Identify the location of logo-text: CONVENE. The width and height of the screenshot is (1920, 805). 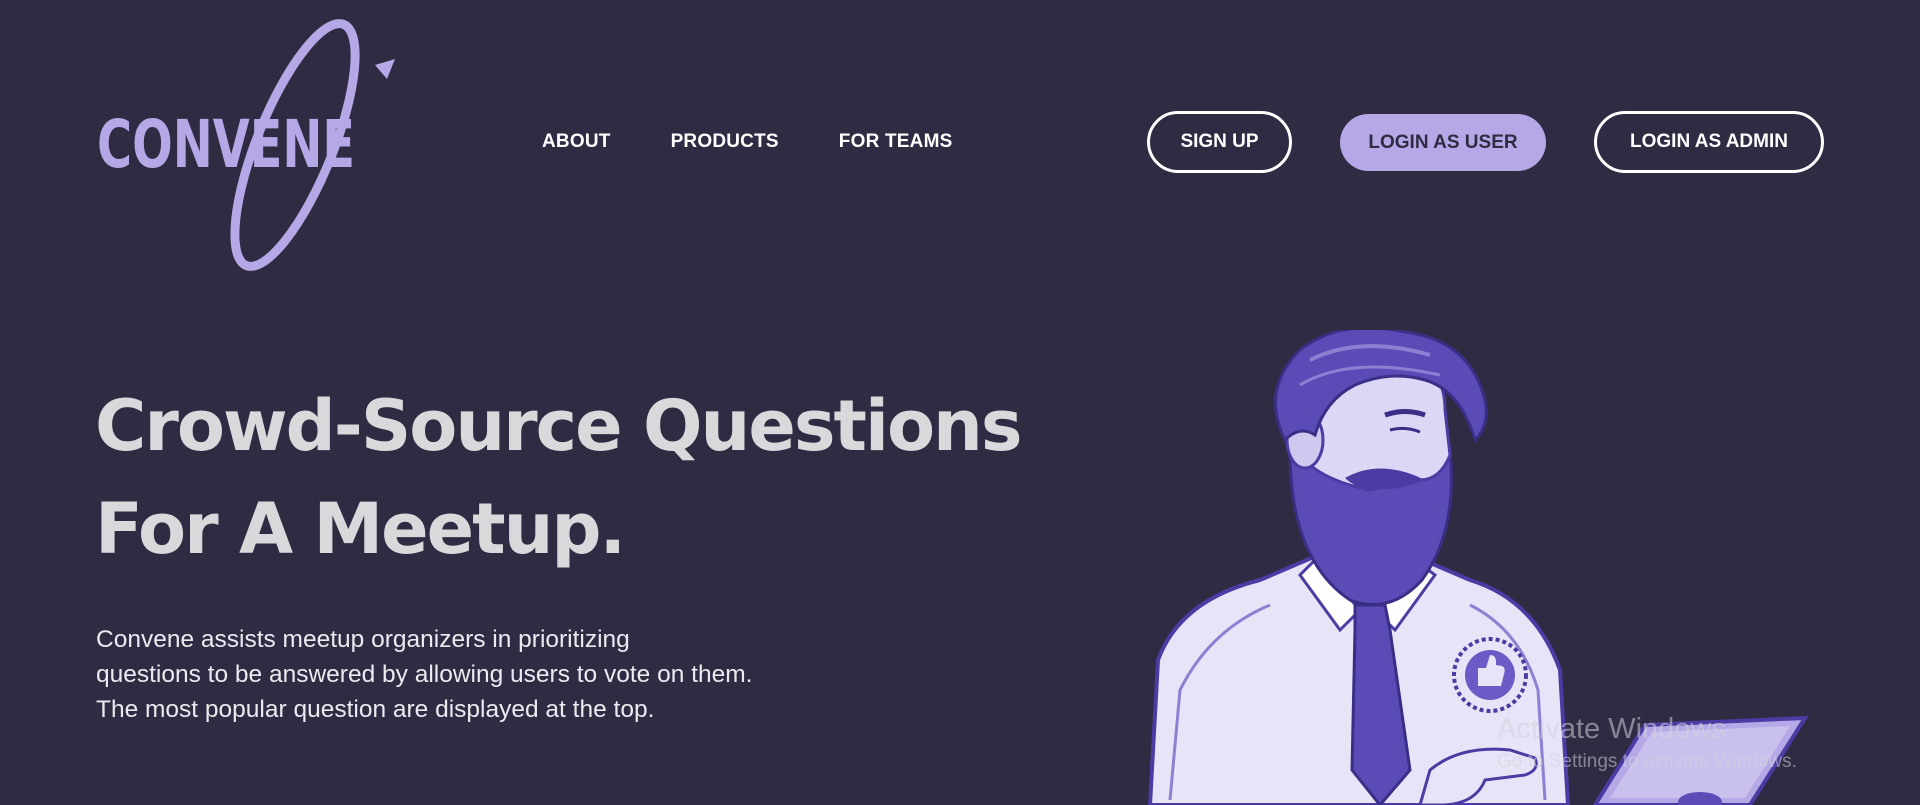
(226, 144).